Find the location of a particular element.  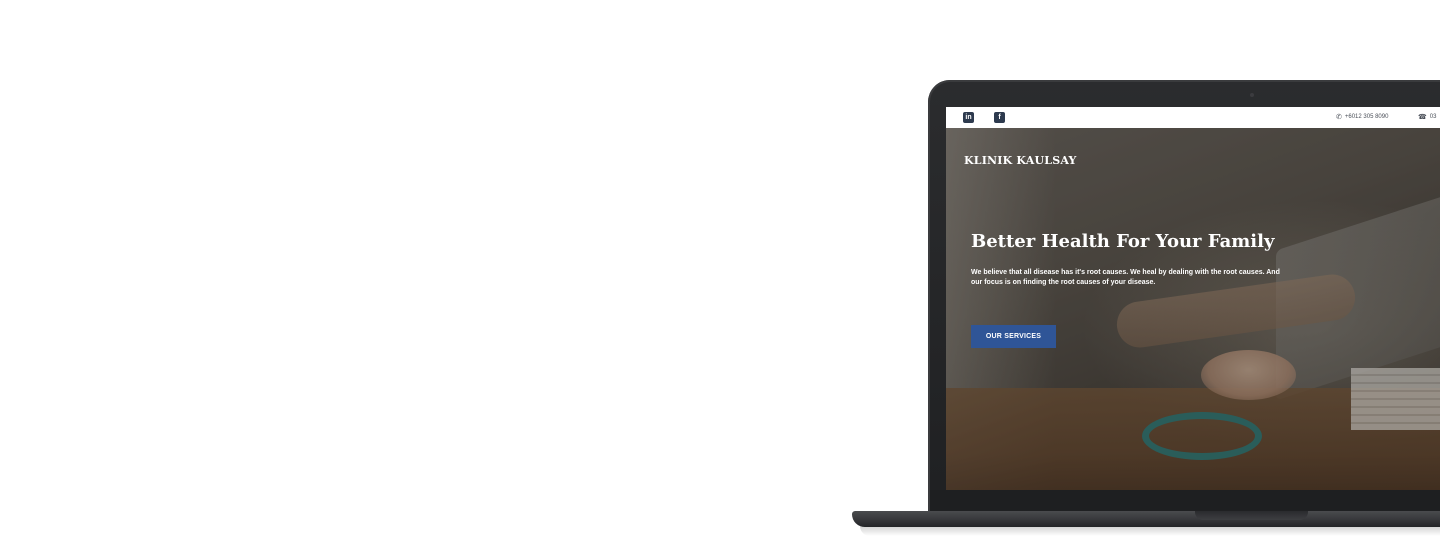

camera-dot is located at coordinates (1252, 95).